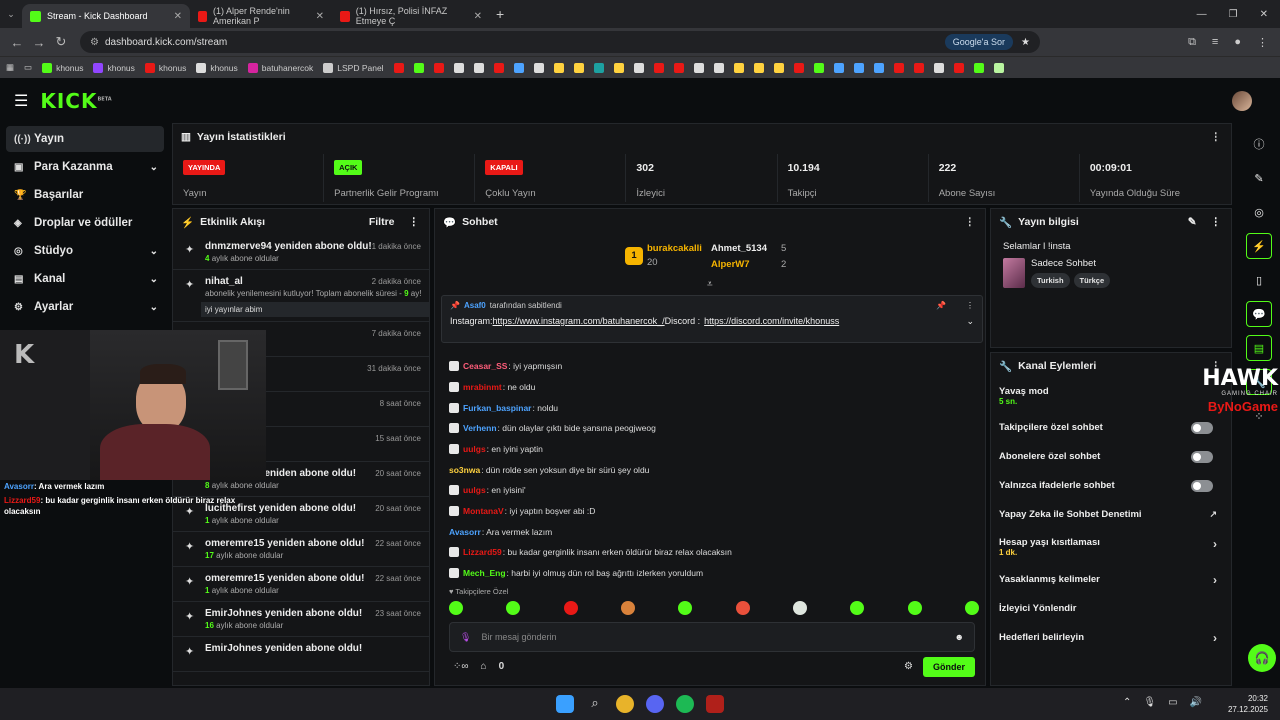 Image resolution: width=1280 pixels, height=720 pixels. I want to click on hamburger-menu-icon: ☰, so click(21, 101).